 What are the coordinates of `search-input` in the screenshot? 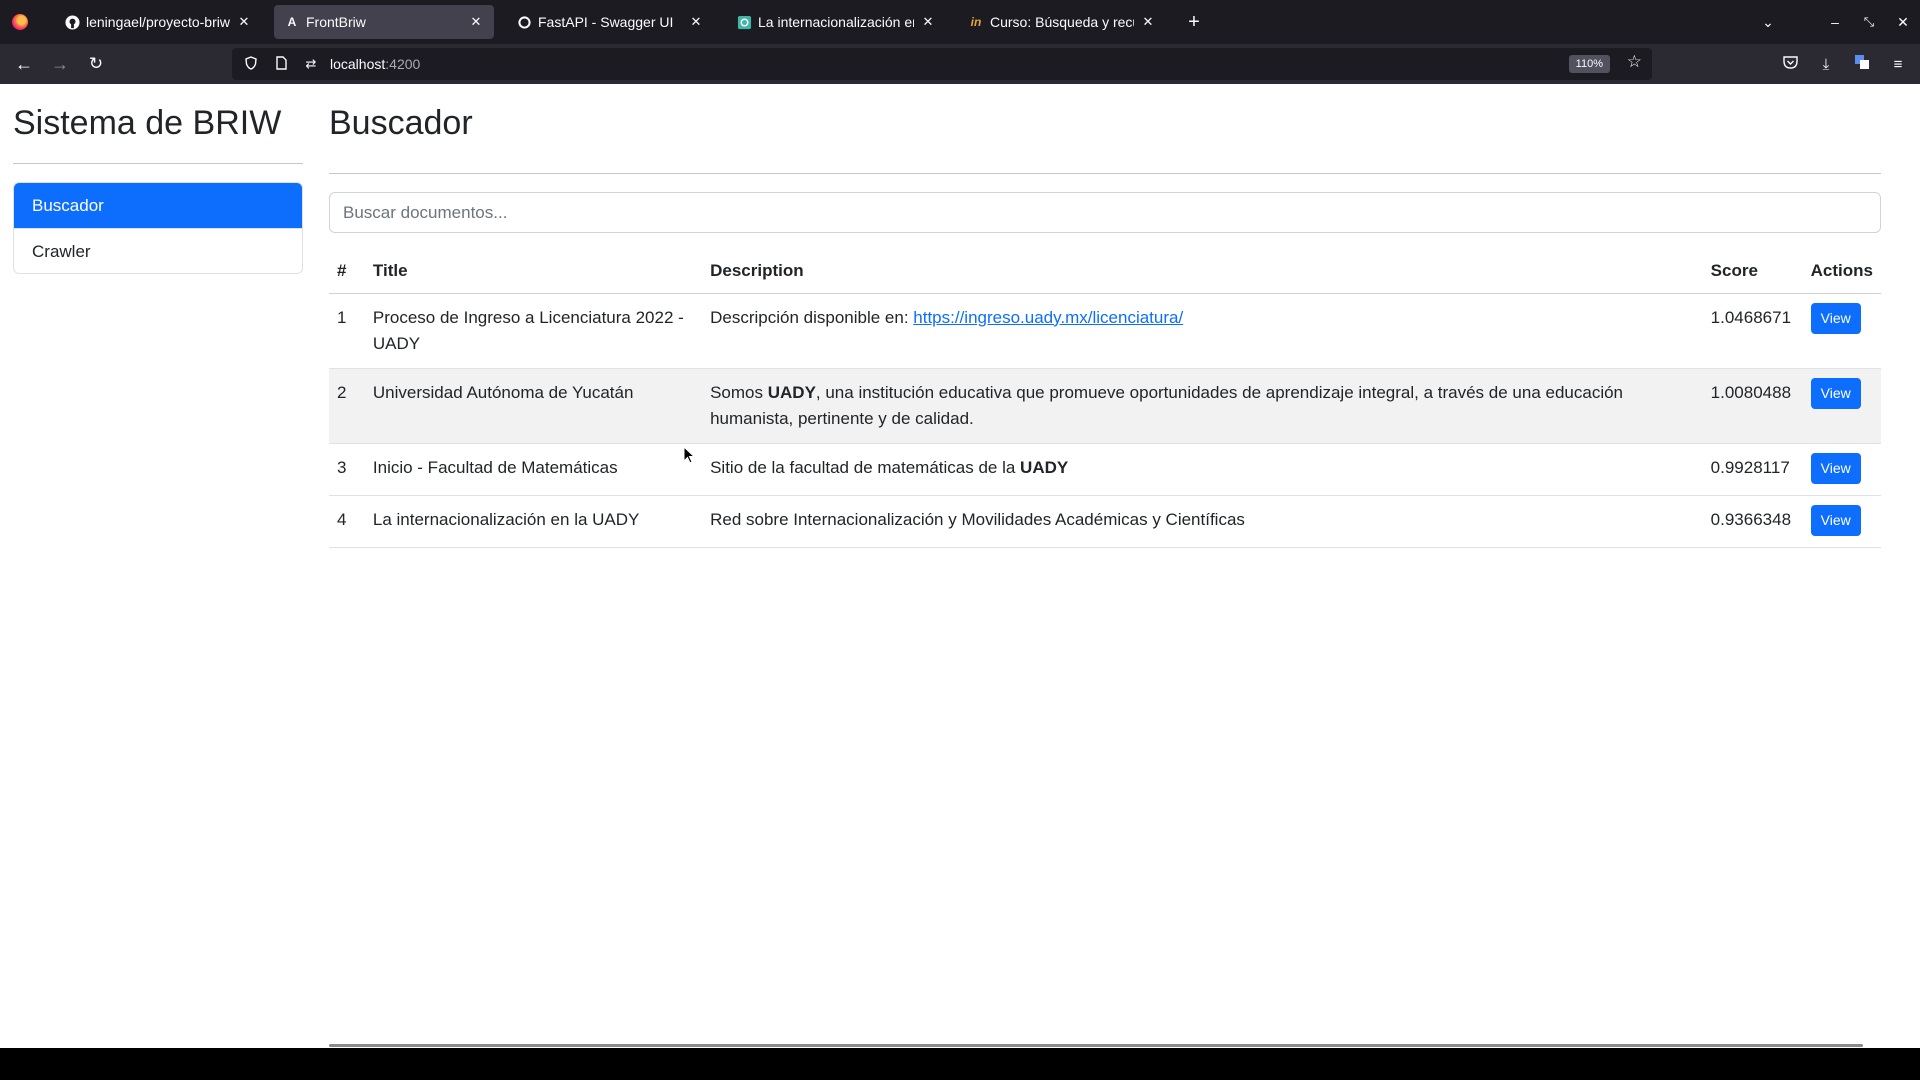 It's located at (1105, 212).